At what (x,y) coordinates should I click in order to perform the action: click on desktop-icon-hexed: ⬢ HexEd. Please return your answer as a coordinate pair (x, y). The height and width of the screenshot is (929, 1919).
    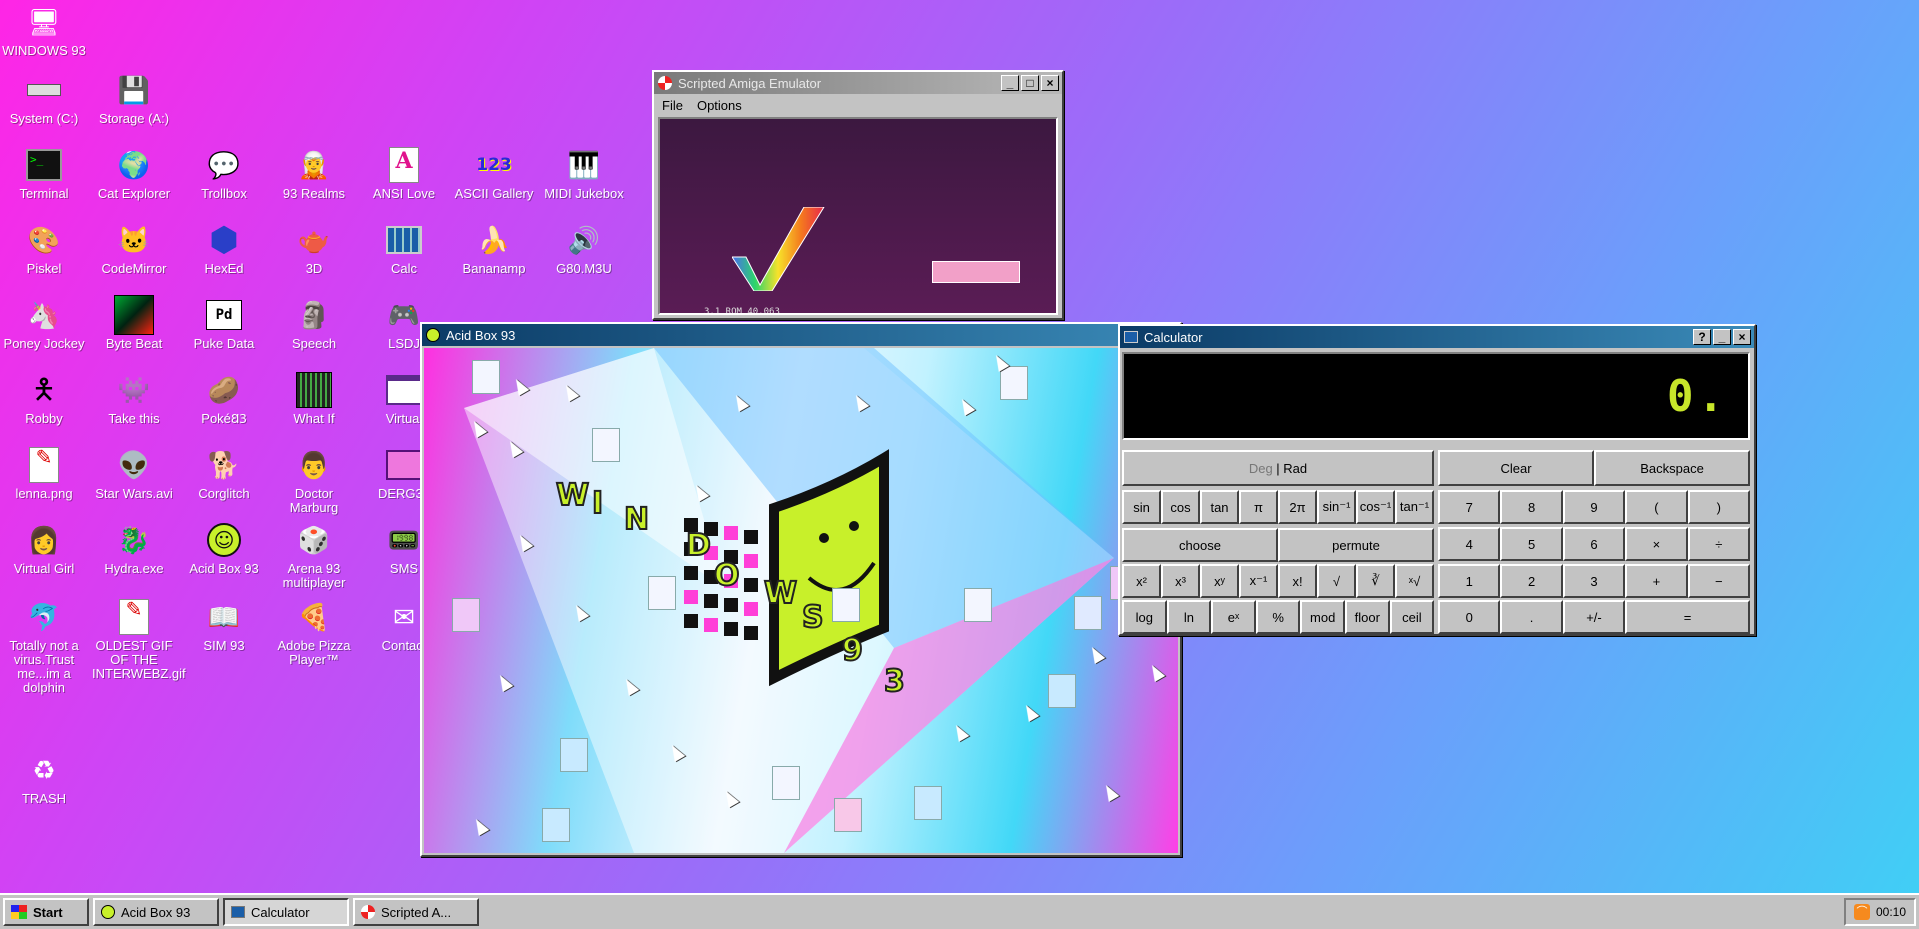
    Looking at the image, I should click on (224, 248).